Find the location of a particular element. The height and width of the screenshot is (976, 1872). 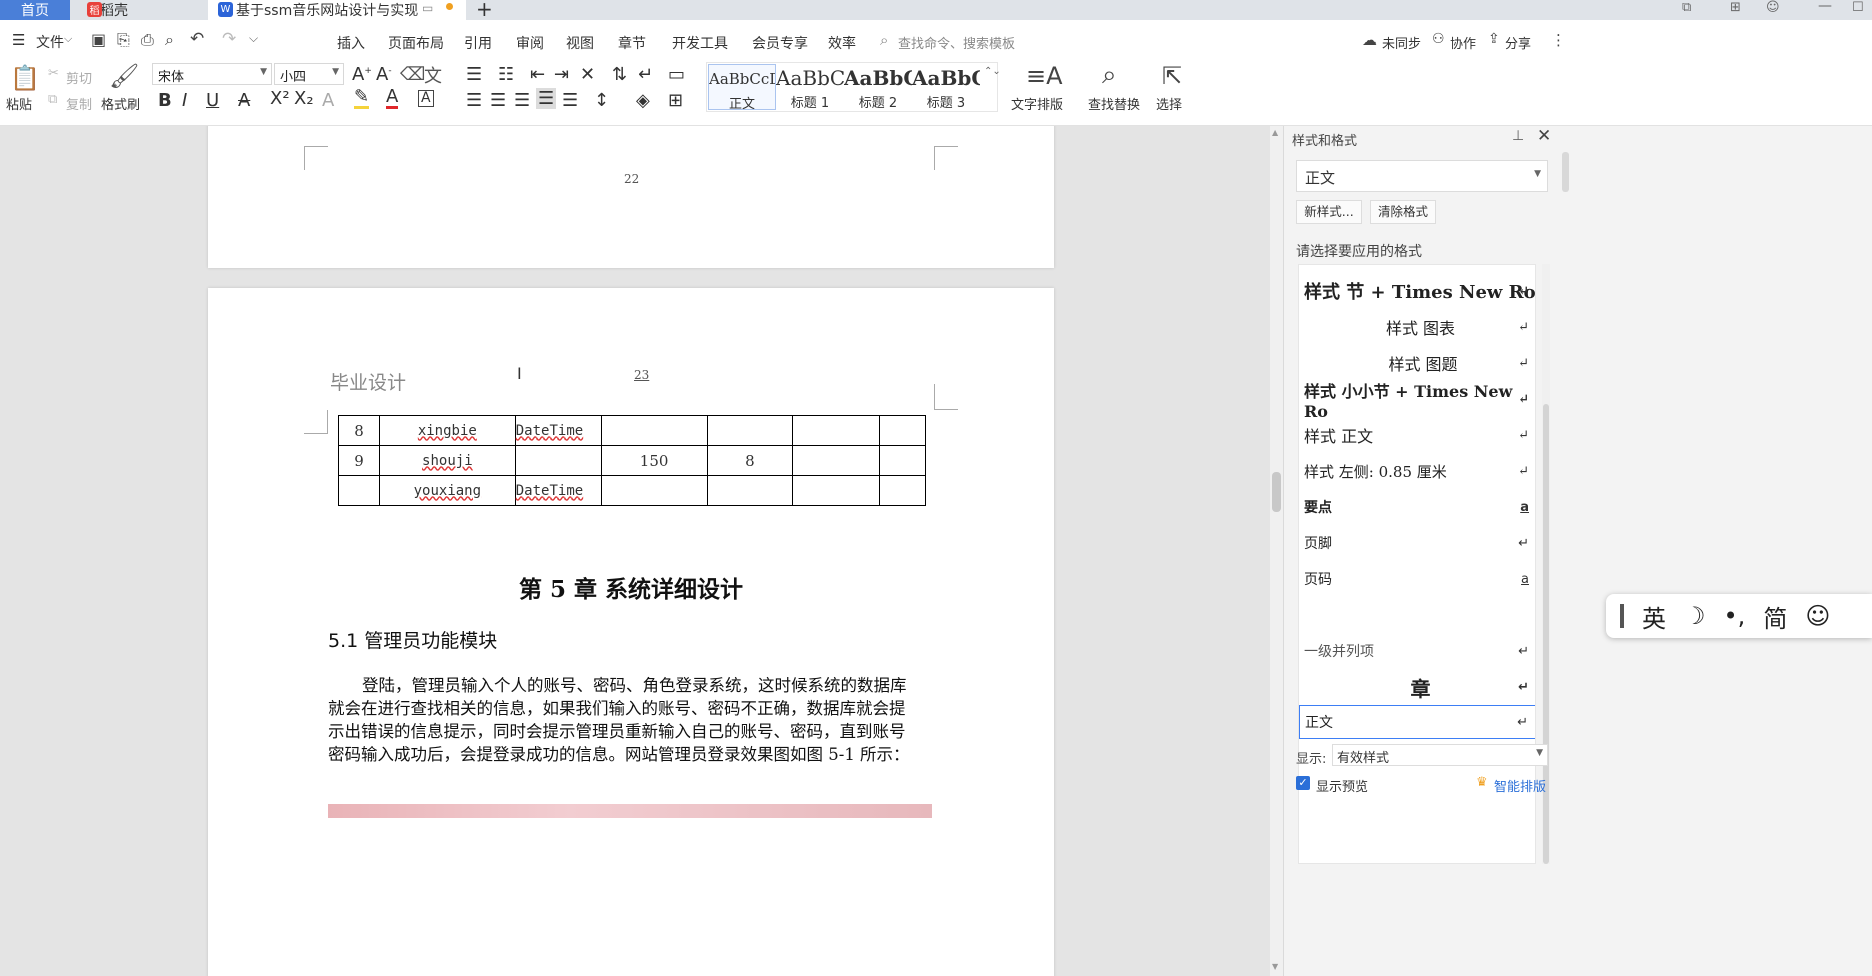

style-item: 样式 正文 ↵ is located at coordinates (1417, 435).